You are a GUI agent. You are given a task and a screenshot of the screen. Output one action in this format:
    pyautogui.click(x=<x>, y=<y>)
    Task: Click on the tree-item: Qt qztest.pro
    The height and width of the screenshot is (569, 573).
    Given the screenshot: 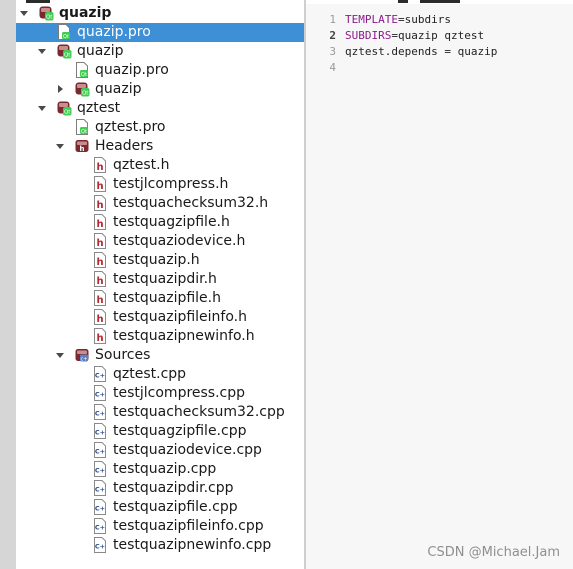 What is the action you would take?
    pyautogui.click(x=160, y=127)
    